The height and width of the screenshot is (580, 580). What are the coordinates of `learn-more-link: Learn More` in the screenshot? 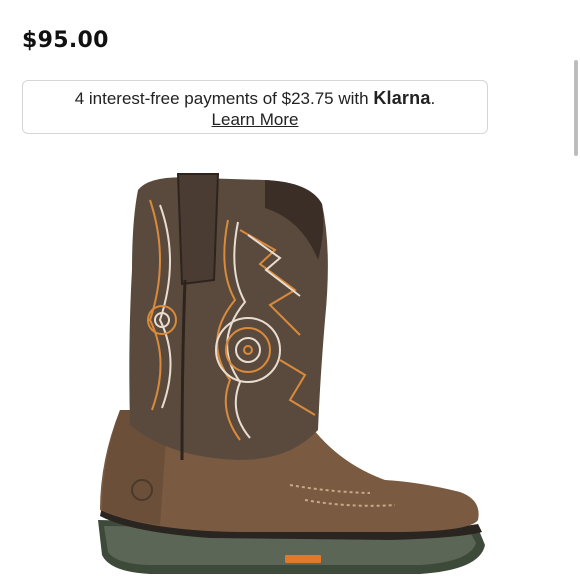 It's located at (255, 119).